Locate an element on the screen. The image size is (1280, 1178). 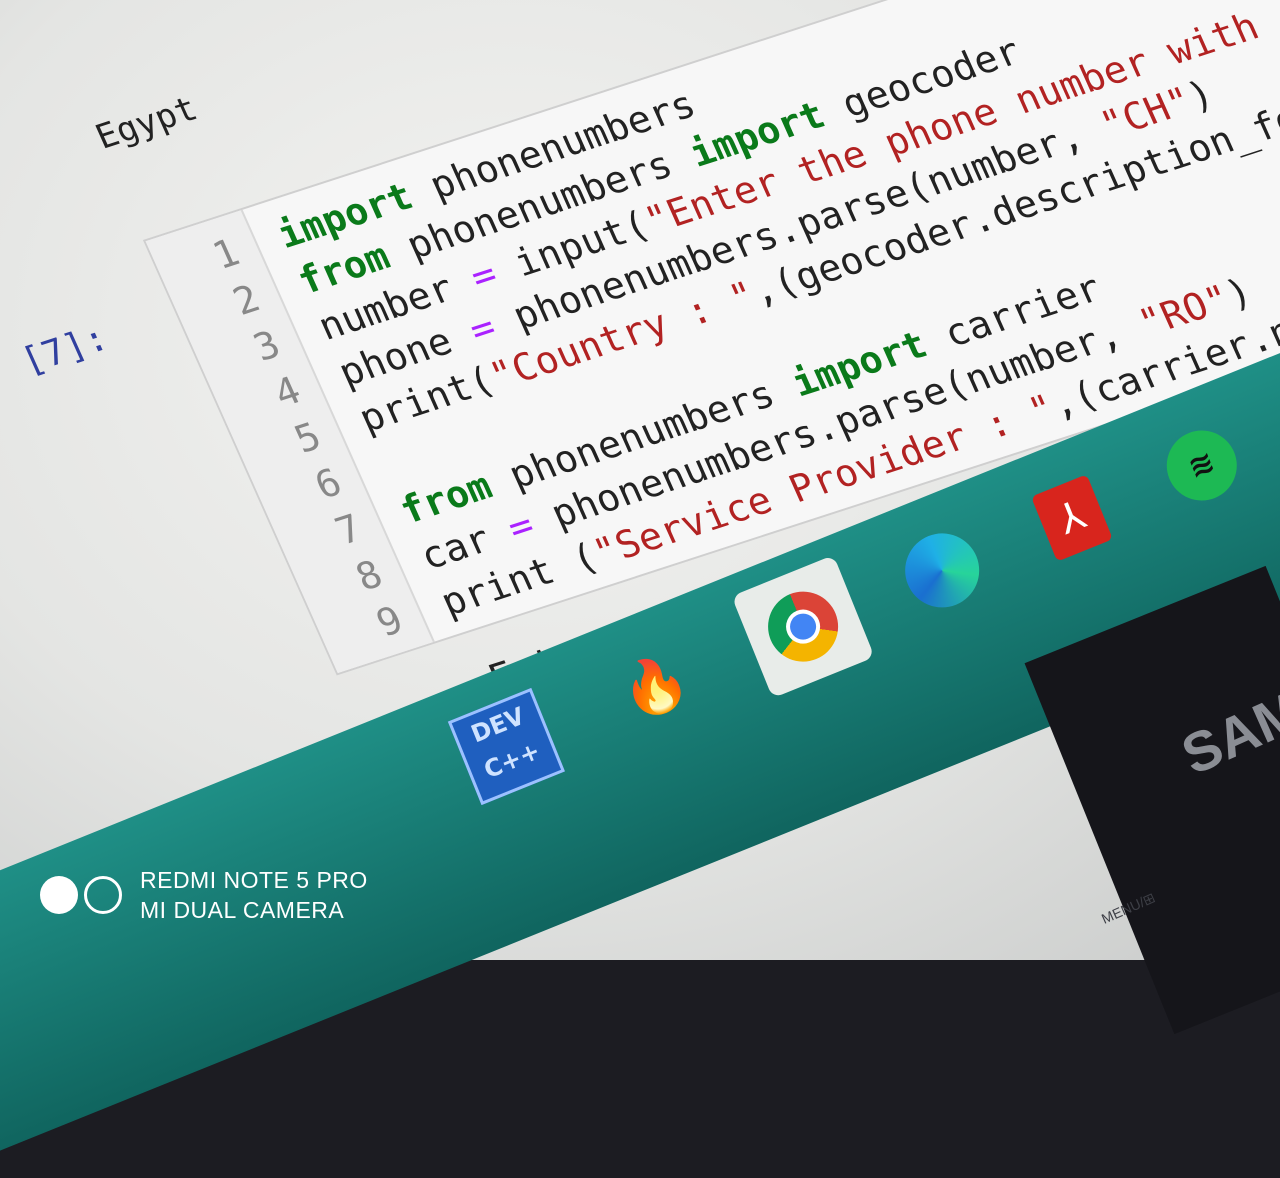
torch-taskbar-button: 🔥 is located at coordinates (654, 686).